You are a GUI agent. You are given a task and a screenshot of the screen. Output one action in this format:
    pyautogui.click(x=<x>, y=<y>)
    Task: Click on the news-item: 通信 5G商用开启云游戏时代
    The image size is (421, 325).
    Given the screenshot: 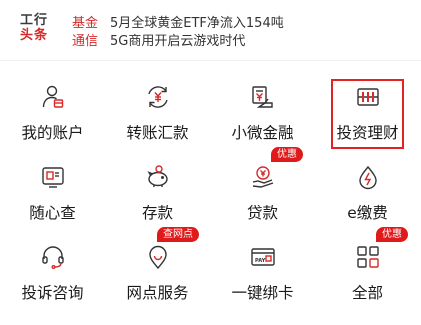 What is the action you would take?
    pyautogui.click(x=159, y=40)
    